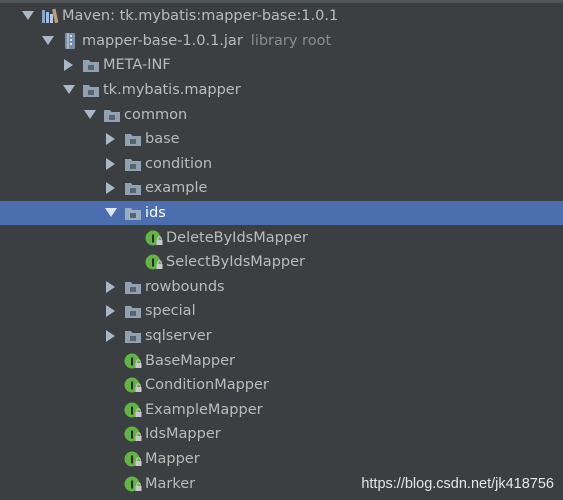 This screenshot has height=500, width=563. I want to click on tree-row-jar: mapper-base-1.0.1.jar library root, so click(281, 41).